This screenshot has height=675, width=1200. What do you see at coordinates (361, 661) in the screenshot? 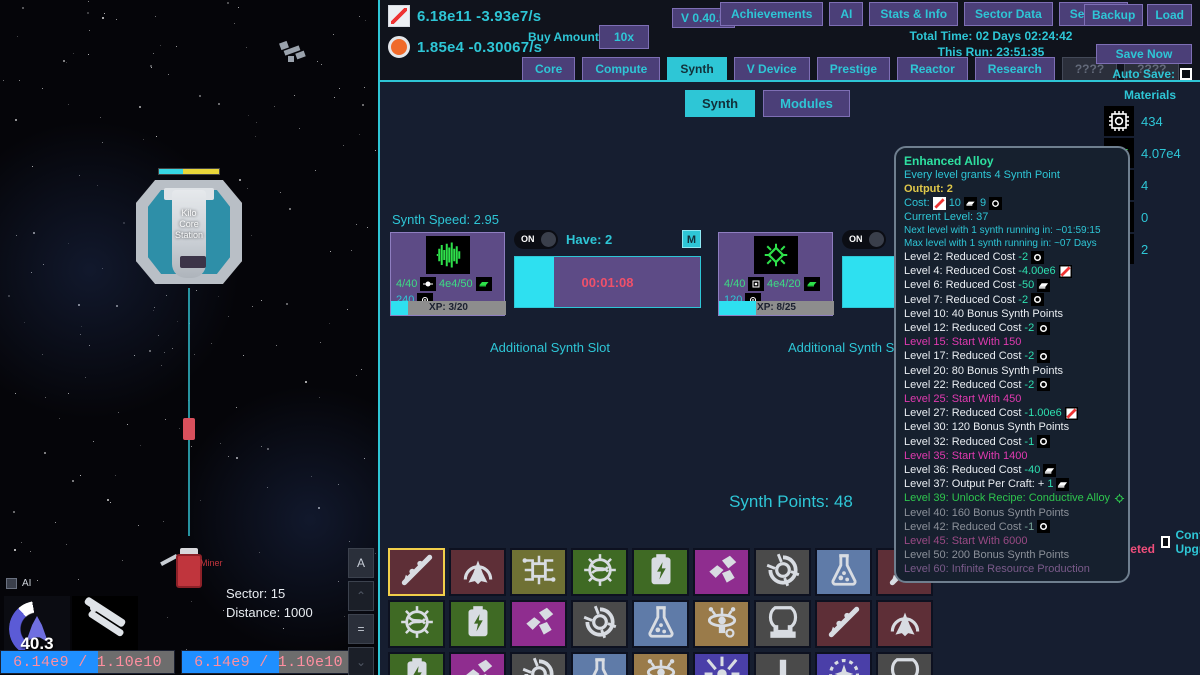
I see `edge-button-down: ⌄` at bounding box center [361, 661].